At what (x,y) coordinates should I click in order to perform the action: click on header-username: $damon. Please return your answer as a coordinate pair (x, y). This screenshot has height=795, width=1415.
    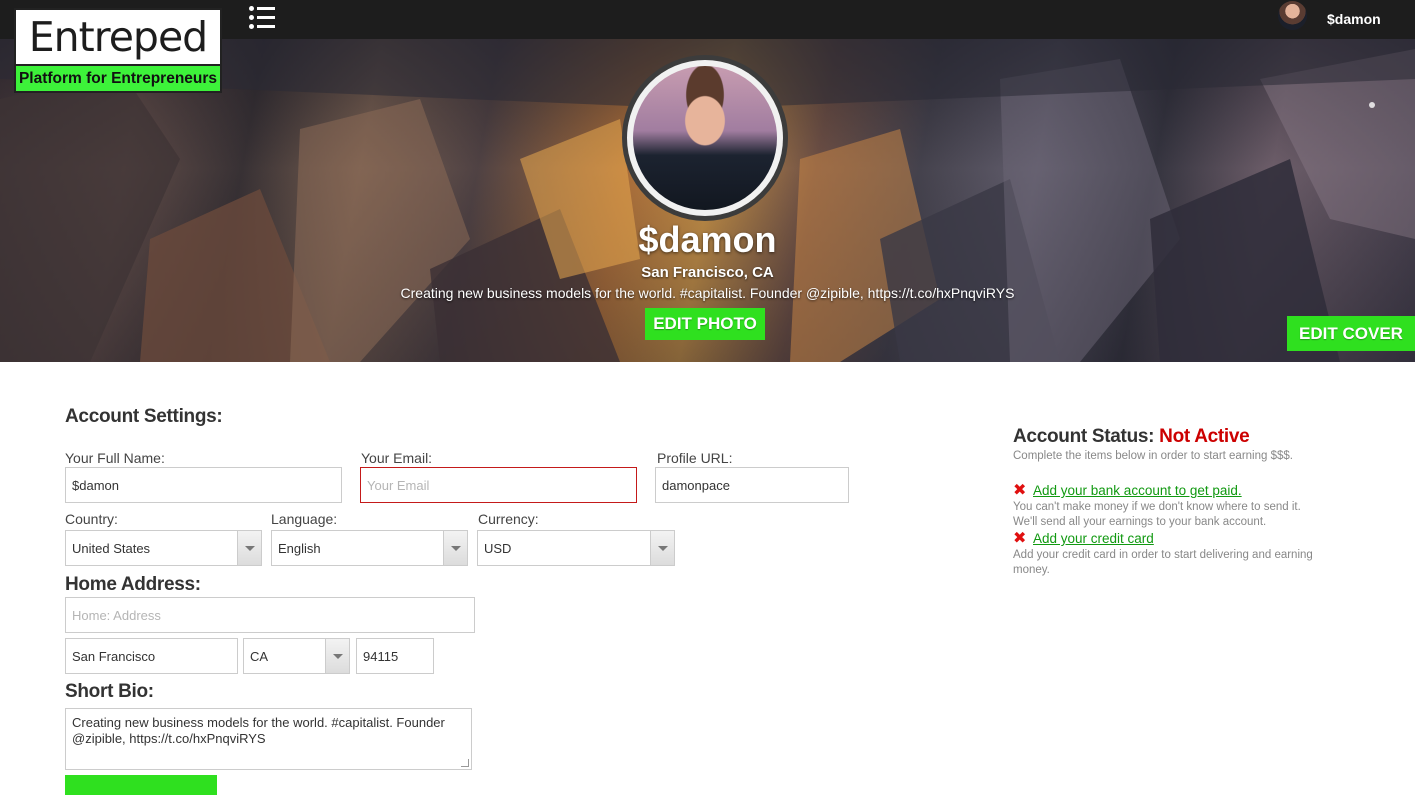
    Looking at the image, I should click on (1354, 19).